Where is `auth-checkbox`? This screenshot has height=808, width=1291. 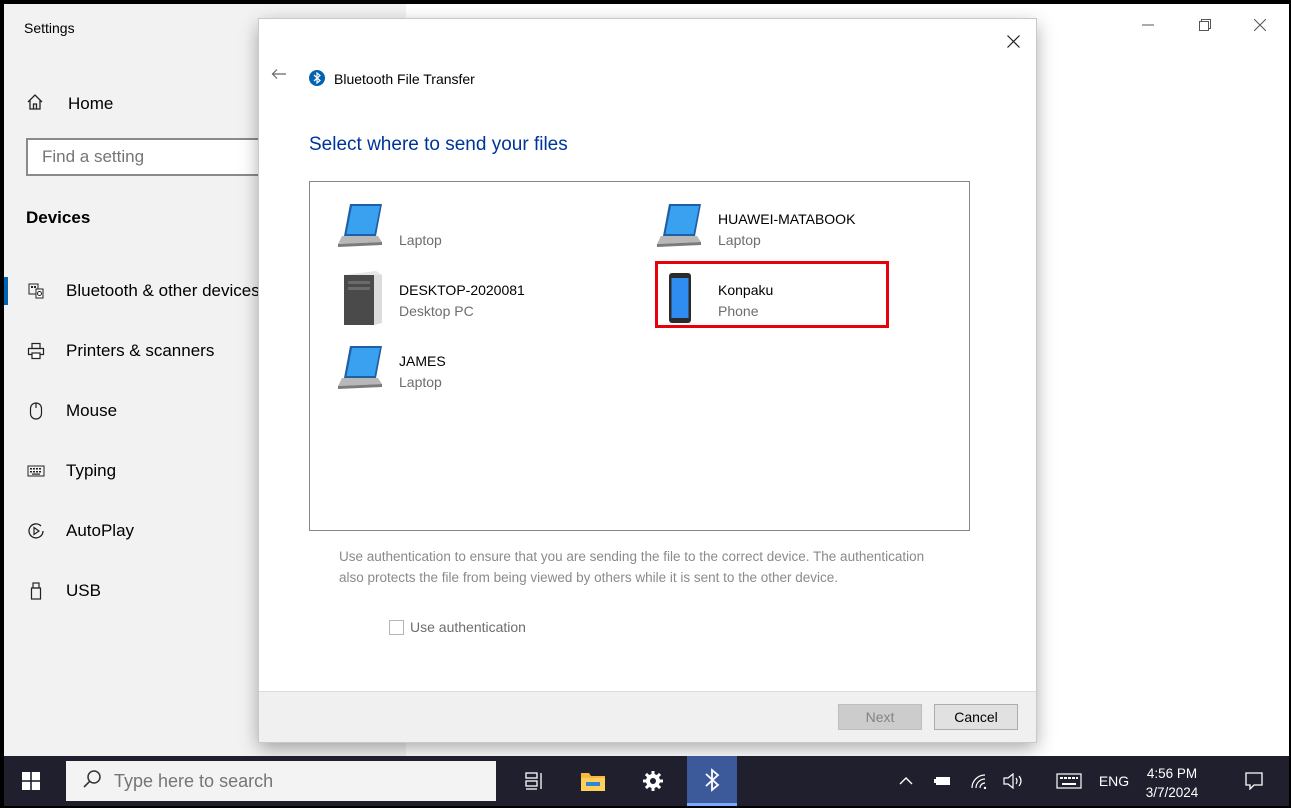 auth-checkbox is located at coordinates (396, 627).